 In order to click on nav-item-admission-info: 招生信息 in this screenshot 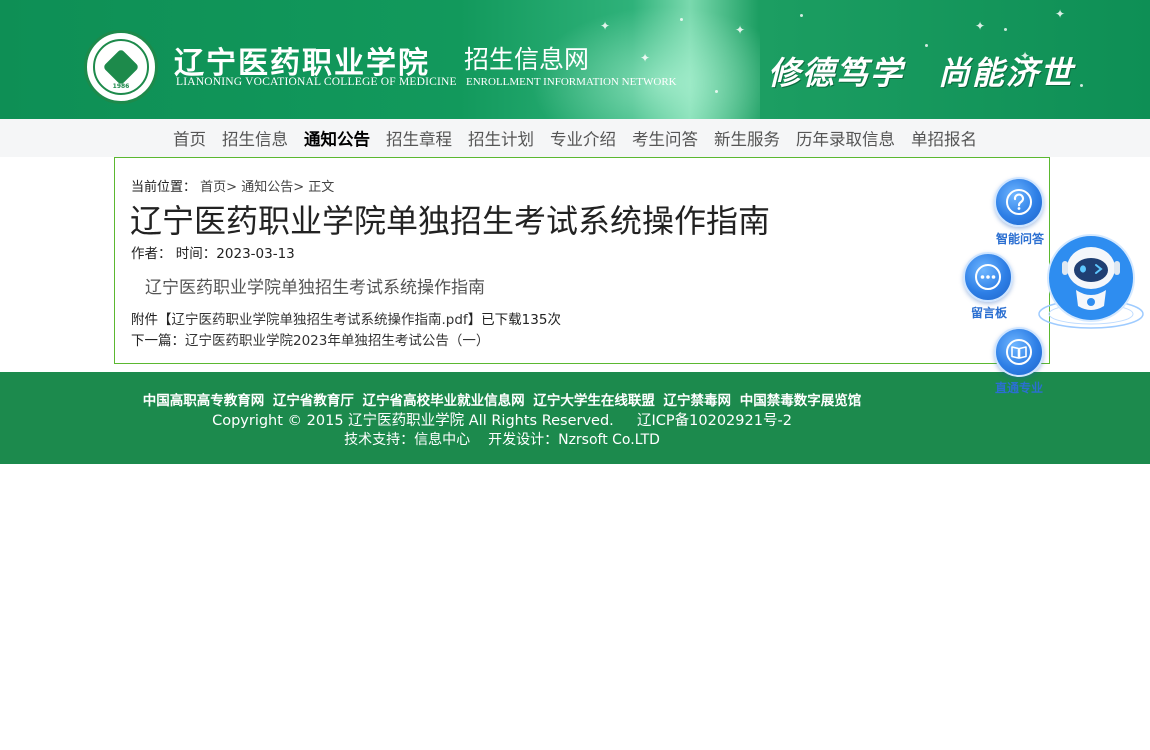, I will do `click(255, 138)`.